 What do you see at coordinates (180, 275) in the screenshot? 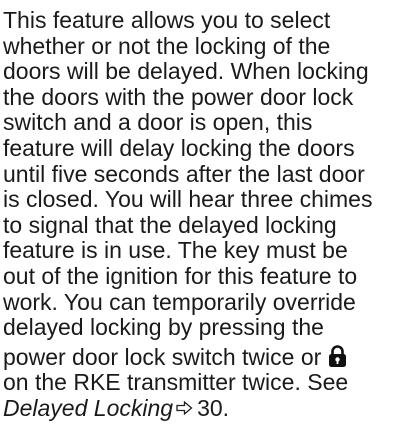
I see `text-line: out of the ignition for this feature to` at bounding box center [180, 275].